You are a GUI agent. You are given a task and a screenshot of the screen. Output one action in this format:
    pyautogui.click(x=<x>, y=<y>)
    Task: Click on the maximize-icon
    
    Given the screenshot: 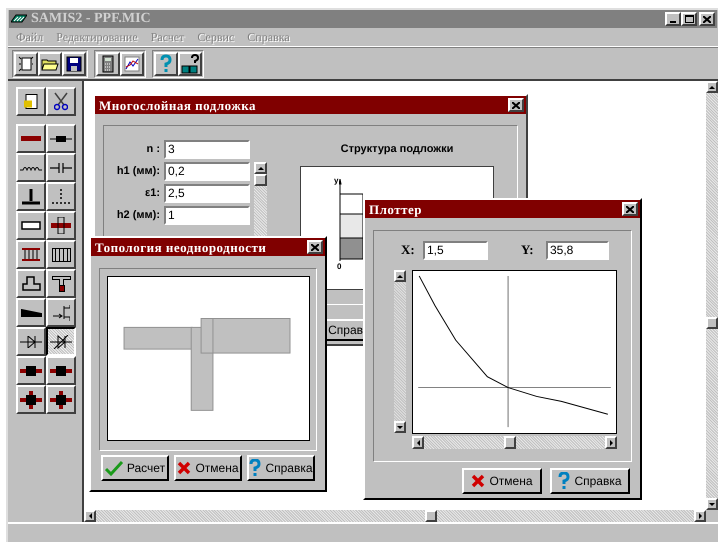 What is the action you would take?
    pyautogui.click(x=689, y=19)
    